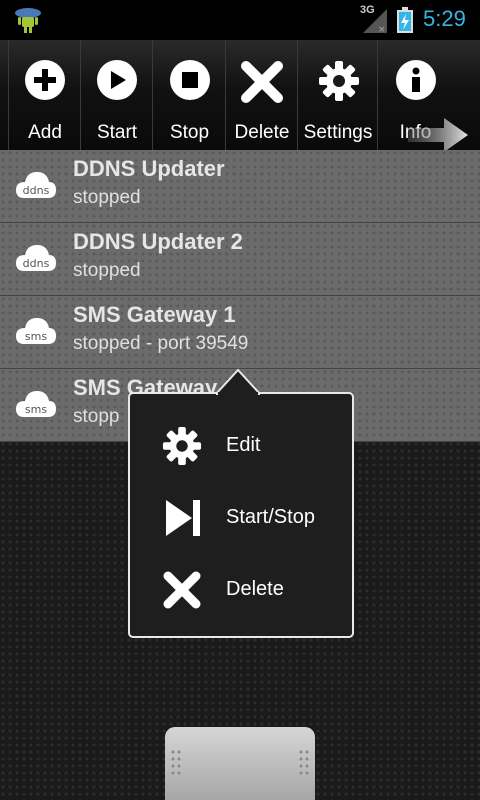 Image resolution: width=480 pixels, height=800 pixels. Describe the element at coordinates (45, 132) in the screenshot. I see `add-label: Add` at that location.